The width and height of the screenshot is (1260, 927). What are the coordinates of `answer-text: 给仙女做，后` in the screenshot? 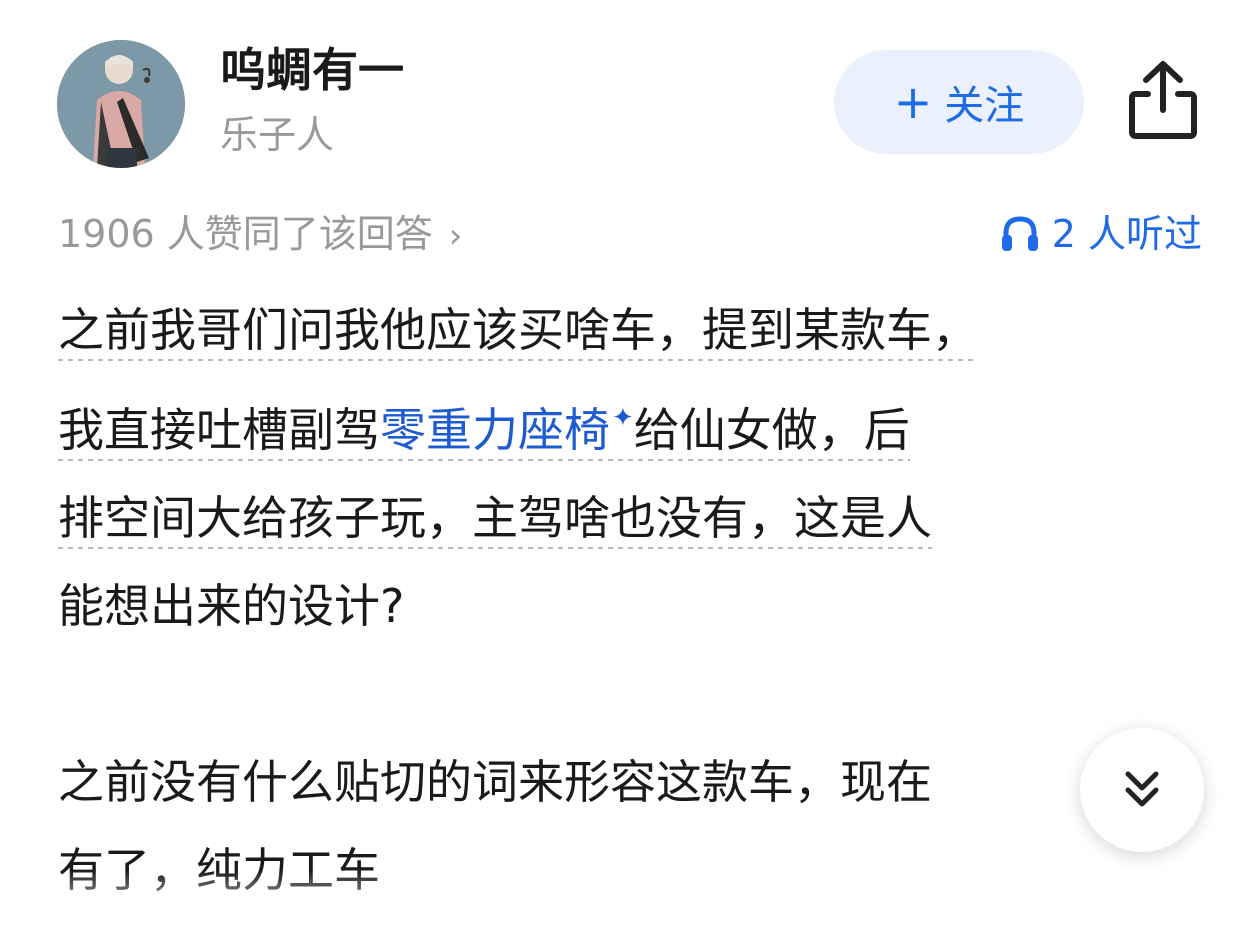 It's located at (771, 430).